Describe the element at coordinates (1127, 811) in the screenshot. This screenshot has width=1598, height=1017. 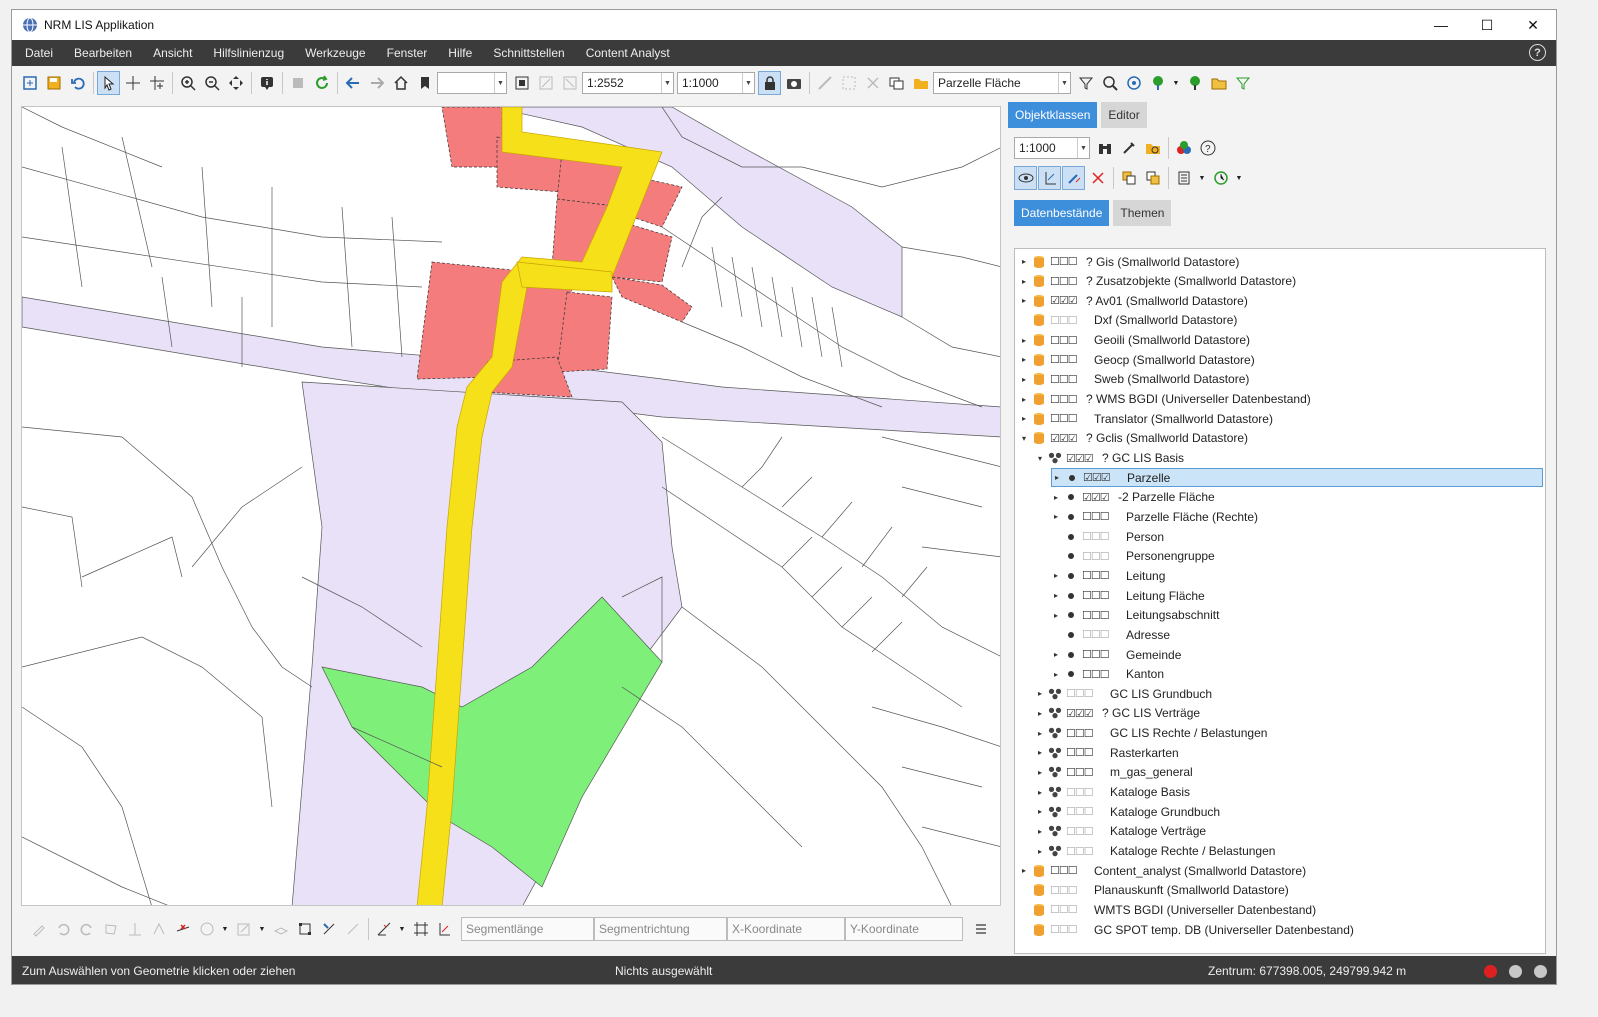
I see `tree-row: ▸ ☐☐☐ Kataloge Grundbuch` at that location.